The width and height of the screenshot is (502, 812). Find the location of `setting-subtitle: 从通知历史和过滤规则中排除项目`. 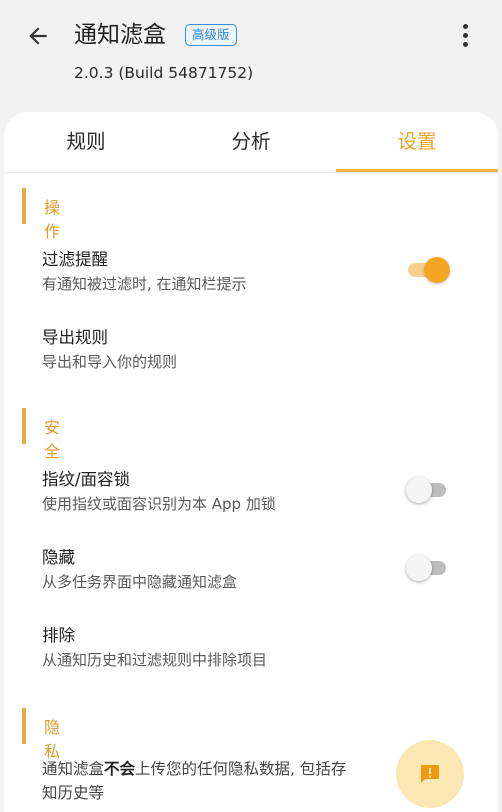

setting-subtitle: 从通知历史和过滤规则中排除项目 is located at coordinates (155, 660).